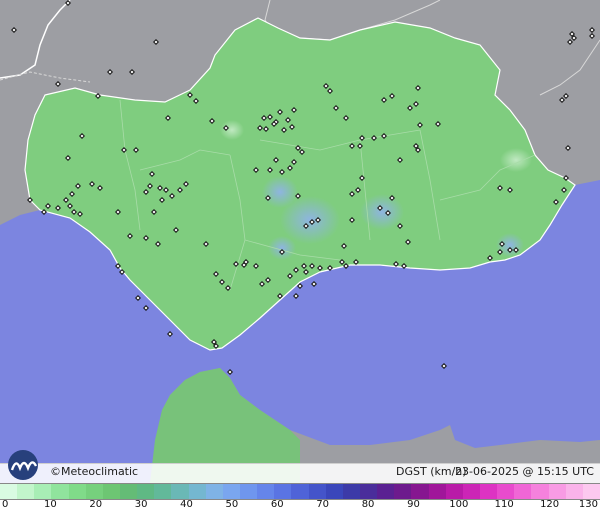  I want to click on colorbar-tick-label: 80, so click(368, 504).